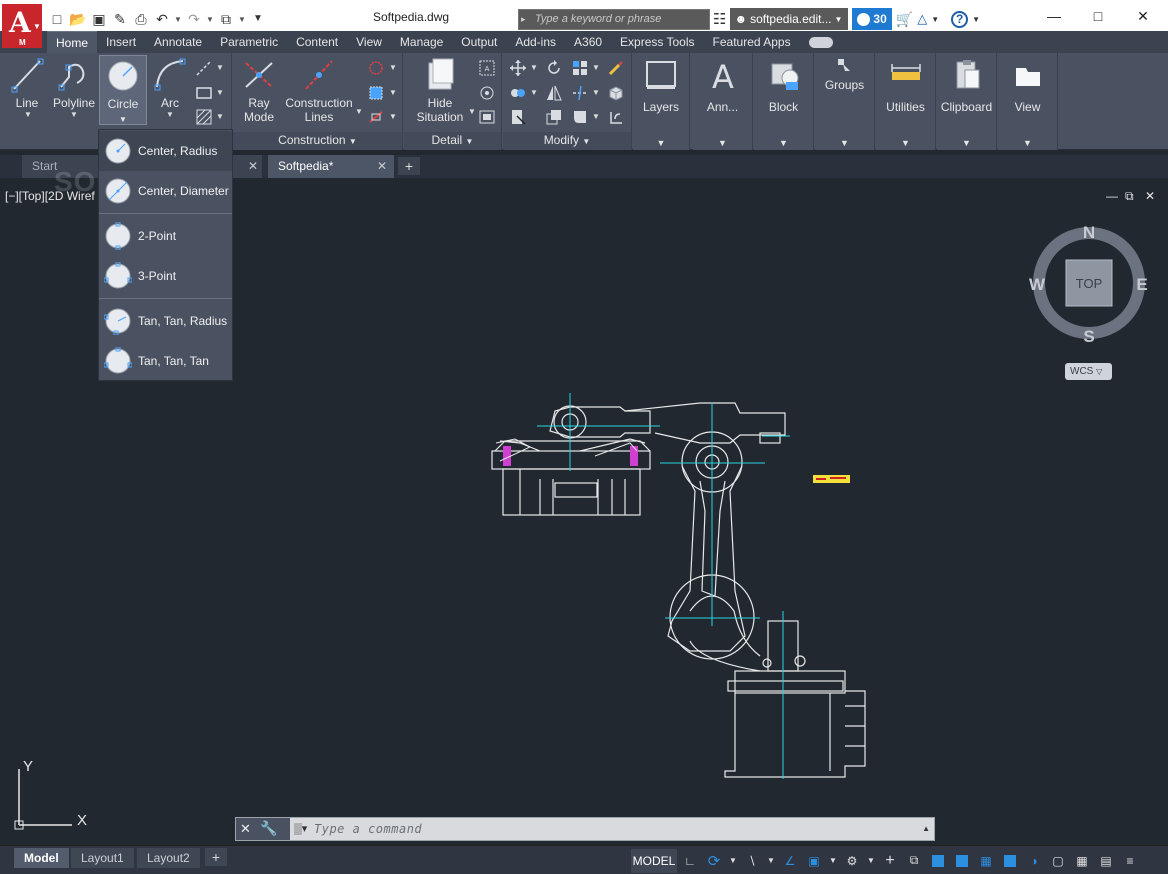  What do you see at coordinates (938, 861) in the screenshot?
I see `isolate-icon` at bounding box center [938, 861].